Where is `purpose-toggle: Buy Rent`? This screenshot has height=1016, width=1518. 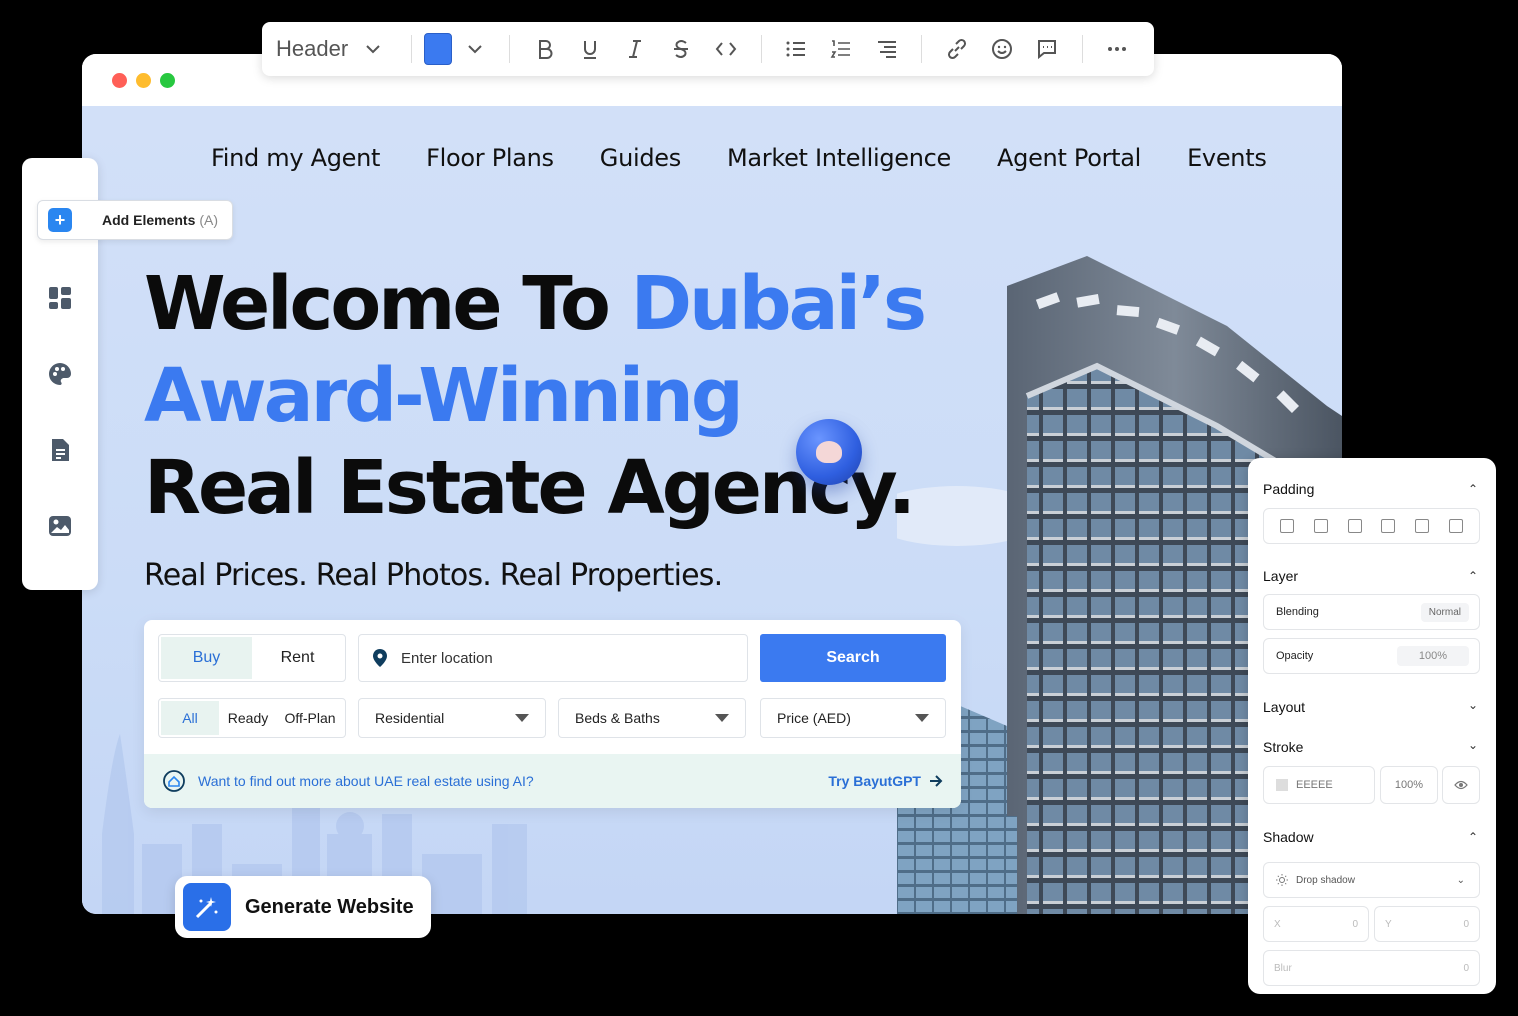 purpose-toggle: Buy Rent is located at coordinates (252, 658).